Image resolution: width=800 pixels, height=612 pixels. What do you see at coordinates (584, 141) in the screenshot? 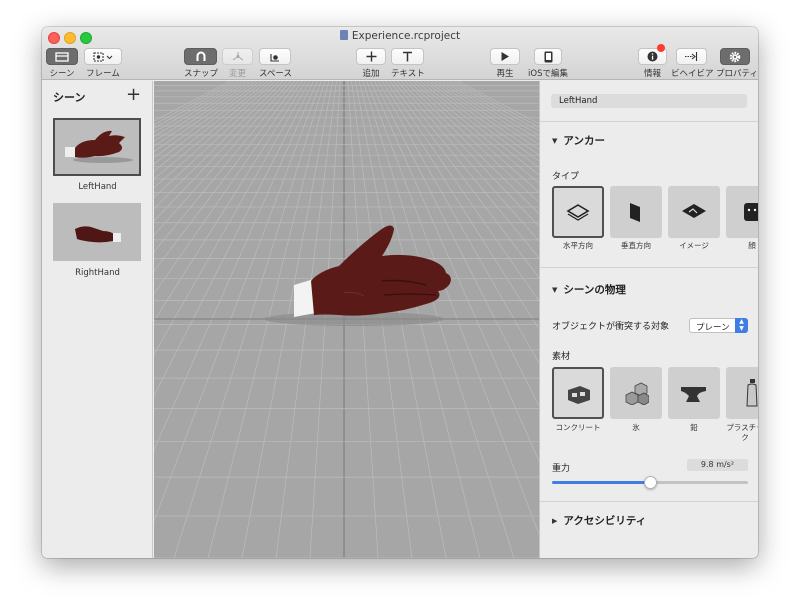
I see `anchor-section-title: アンカー` at bounding box center [584, 141].